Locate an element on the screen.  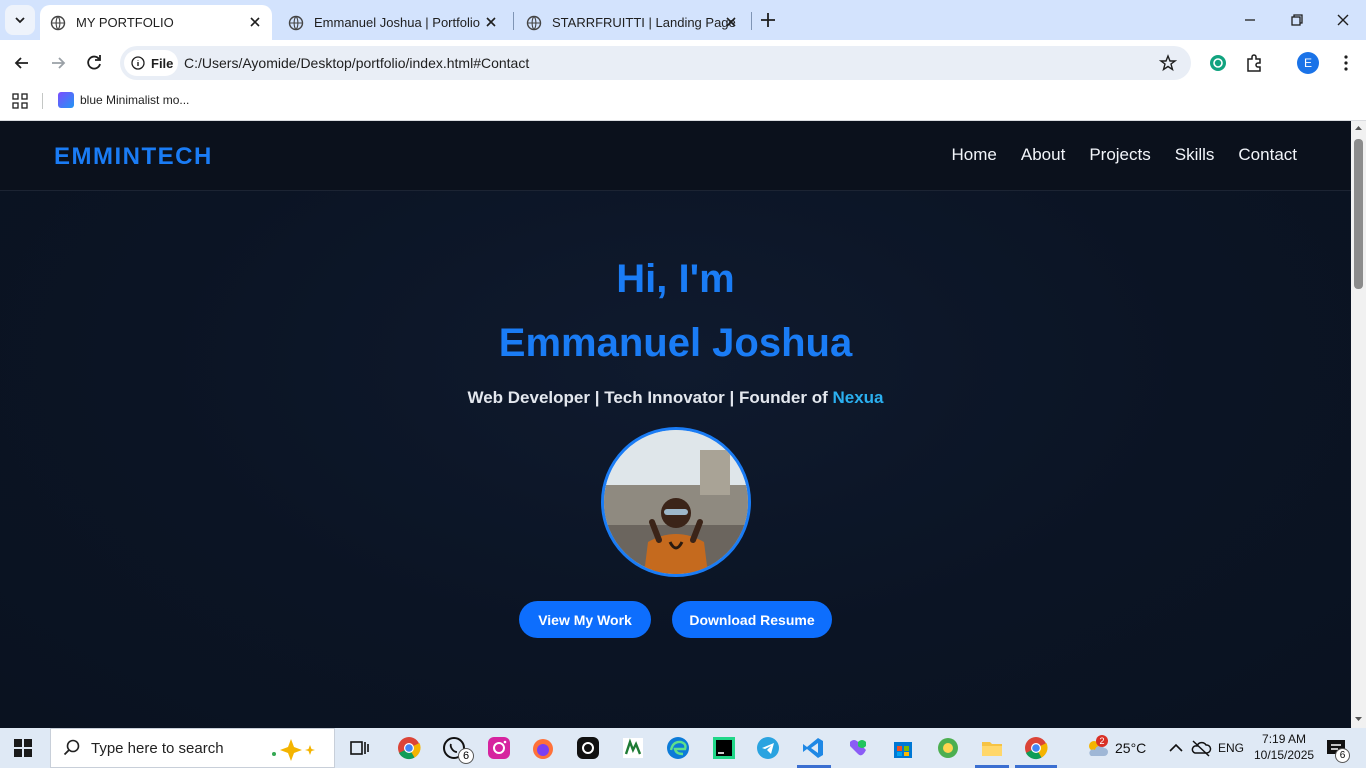
microsoft-store-icon is located at coordinates (903, 748).